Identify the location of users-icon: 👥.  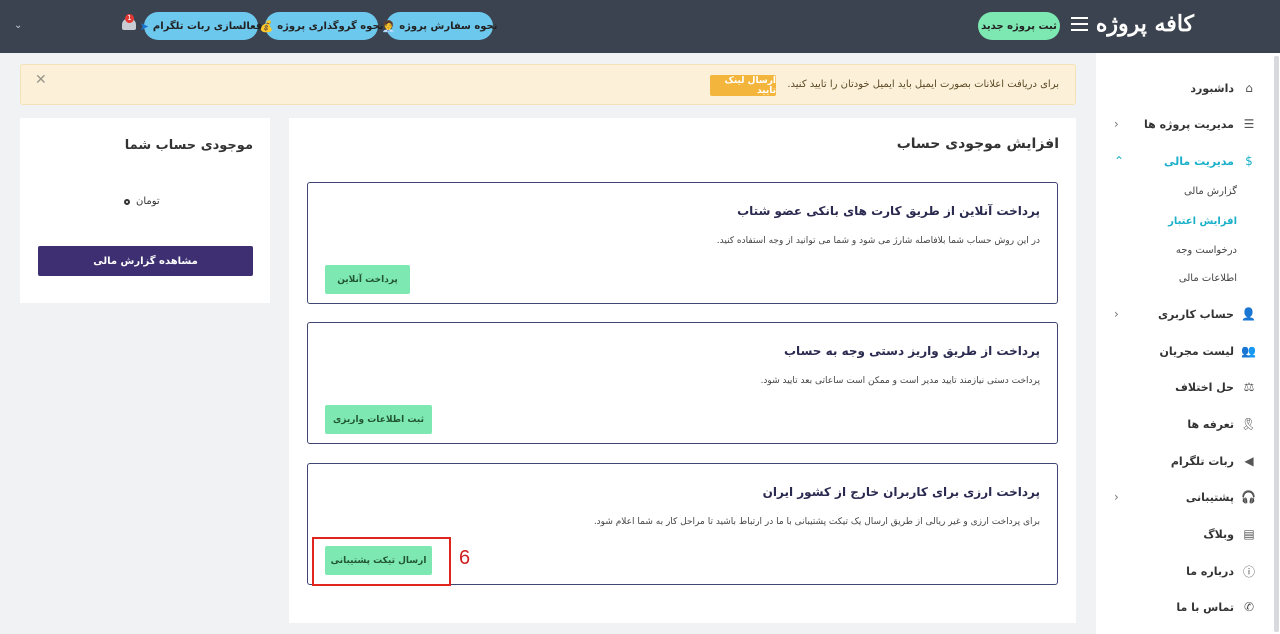
(1248, 351).